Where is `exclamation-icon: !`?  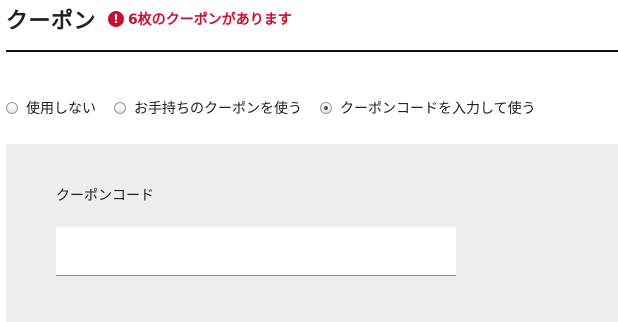
exclamation-icon: ! is located at coordinates (116, 19).